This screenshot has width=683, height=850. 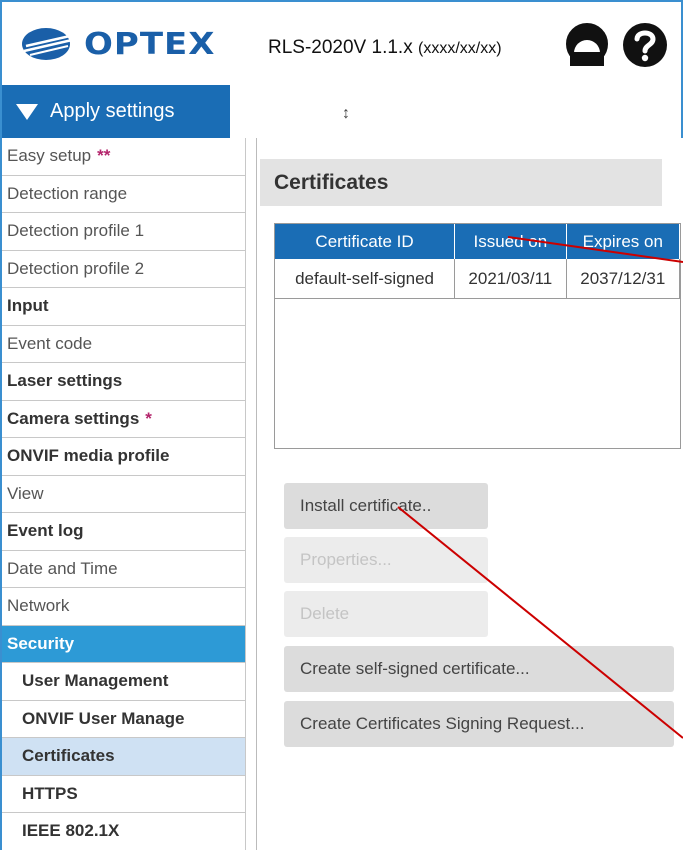 I want to click on optex-logo: OPTEX, so click(x=117, y=44).